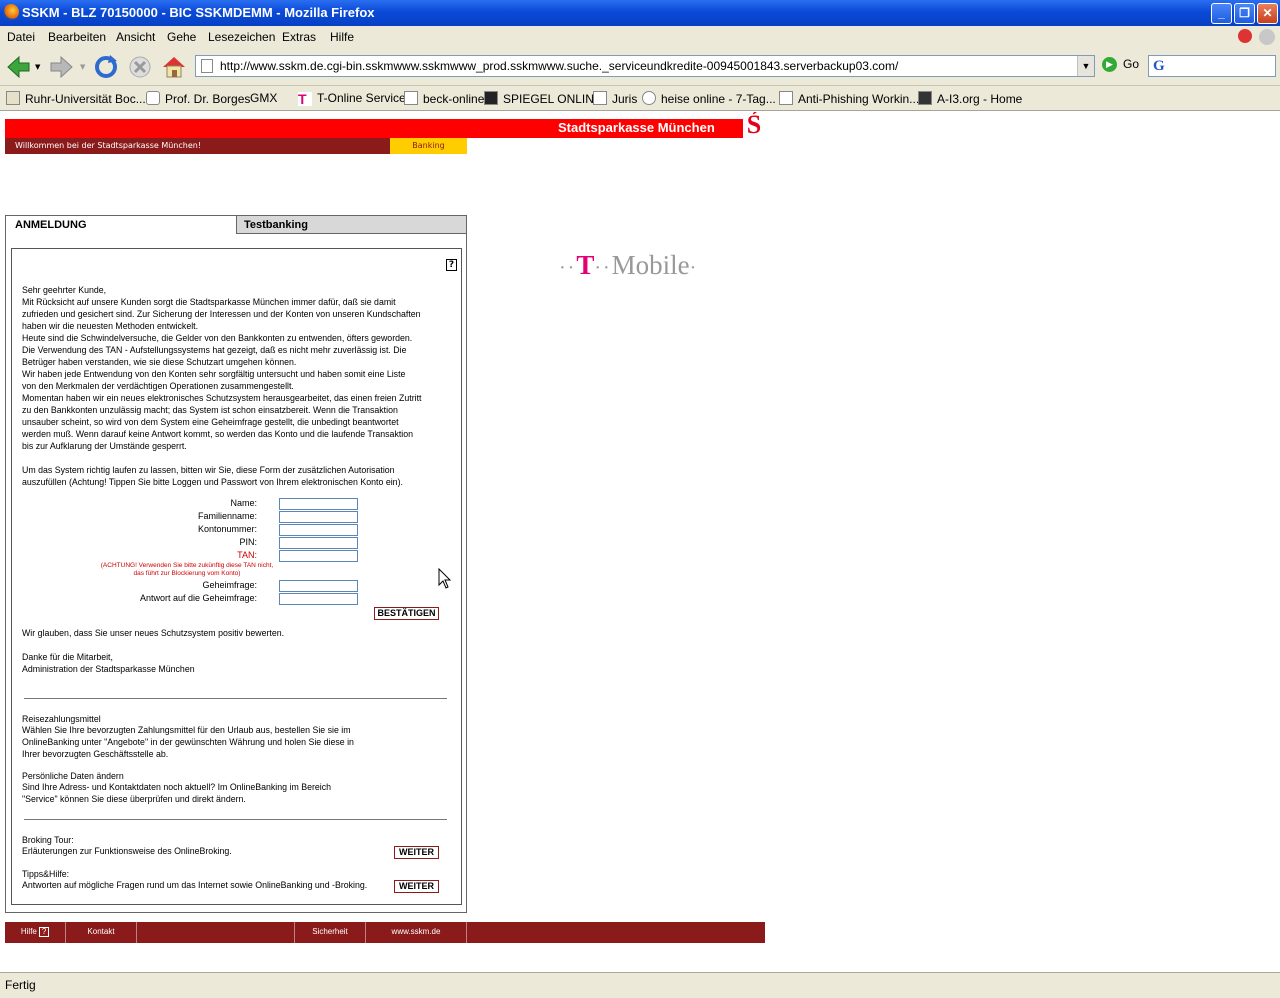  What do you see at coordinates (198, 598) in the screenshot?
I see `secret-answer-label: Antwort auf die Geheimfrage:` at bounding box center [198, 598].